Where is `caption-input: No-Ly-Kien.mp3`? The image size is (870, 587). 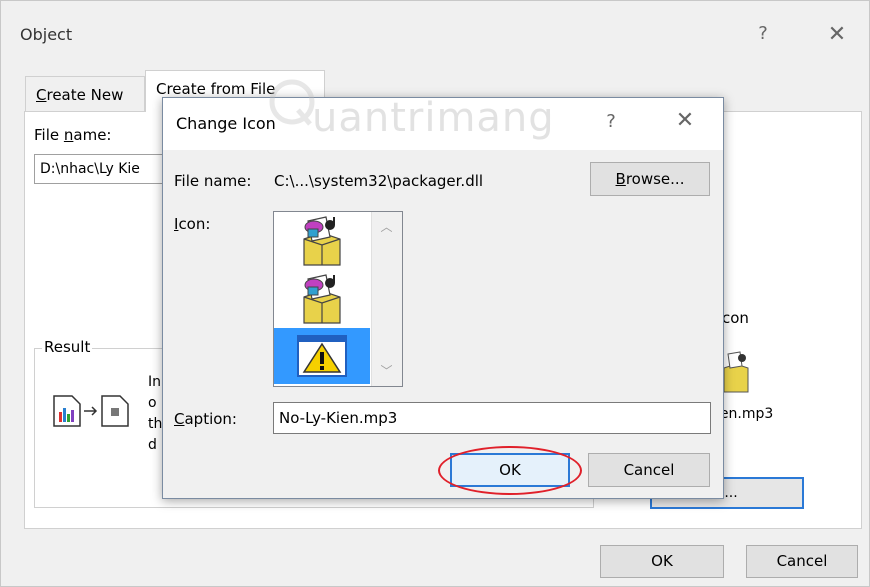 caption-input: No-Ly-Kien.mp3 is located at coordinates (492, 418).